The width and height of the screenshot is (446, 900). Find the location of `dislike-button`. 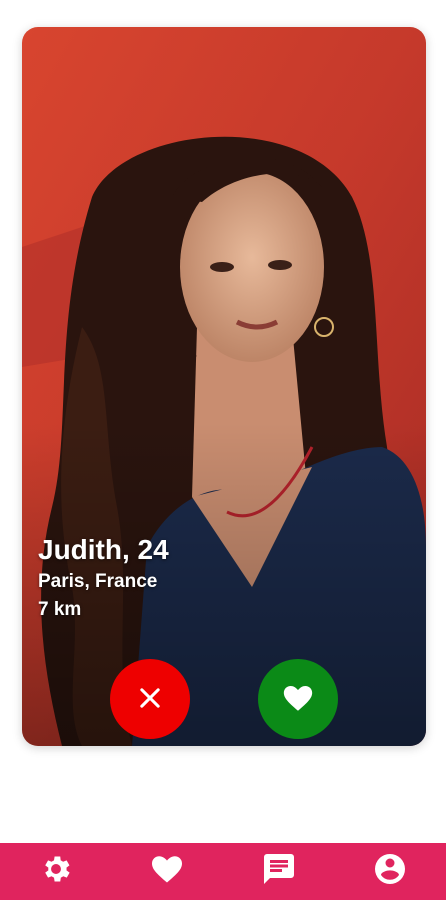

dislike-button is located at coordinates (150, 699).